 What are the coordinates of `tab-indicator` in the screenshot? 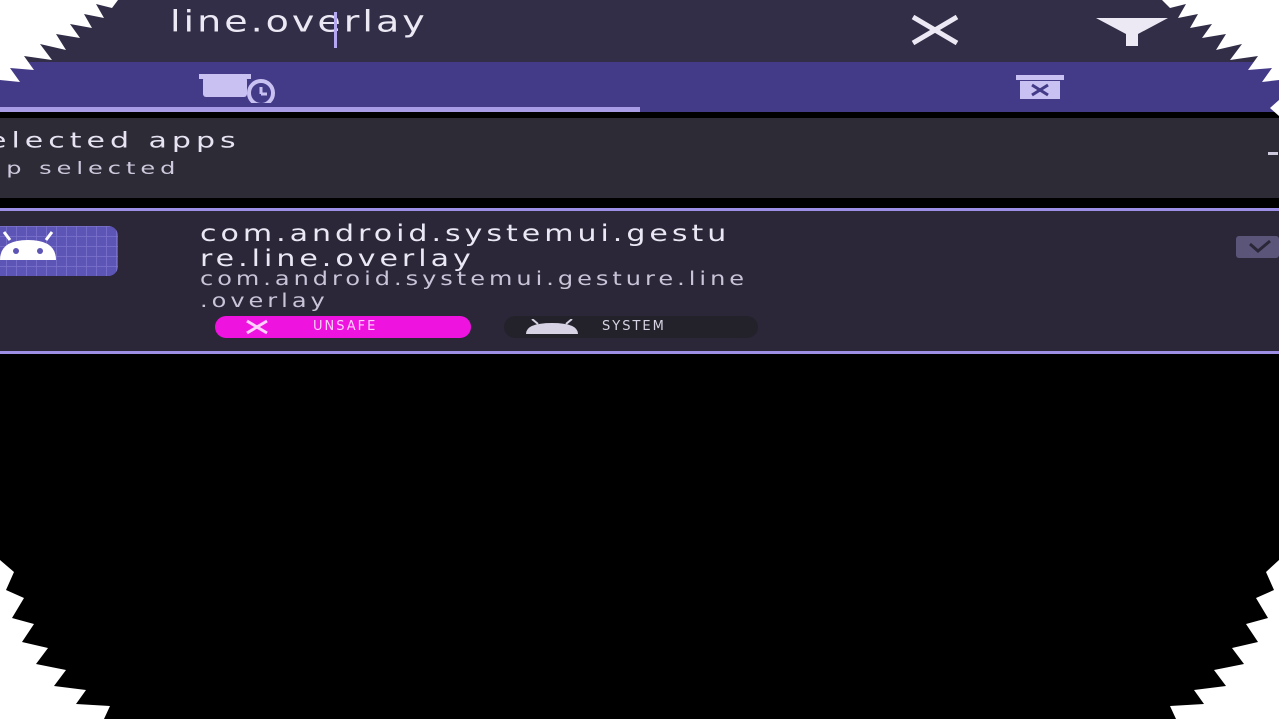 It's located at (320, 109).